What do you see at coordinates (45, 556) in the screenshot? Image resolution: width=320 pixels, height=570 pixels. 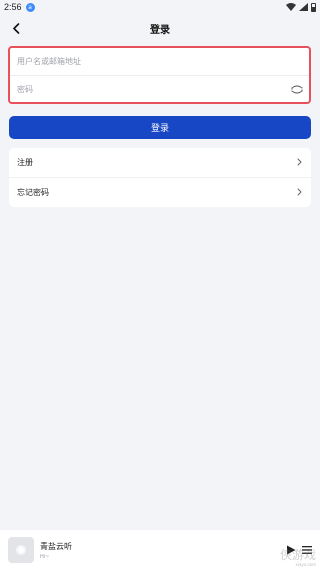 I see `track-subtitle: Hi~` at bounding box center [45, 556].